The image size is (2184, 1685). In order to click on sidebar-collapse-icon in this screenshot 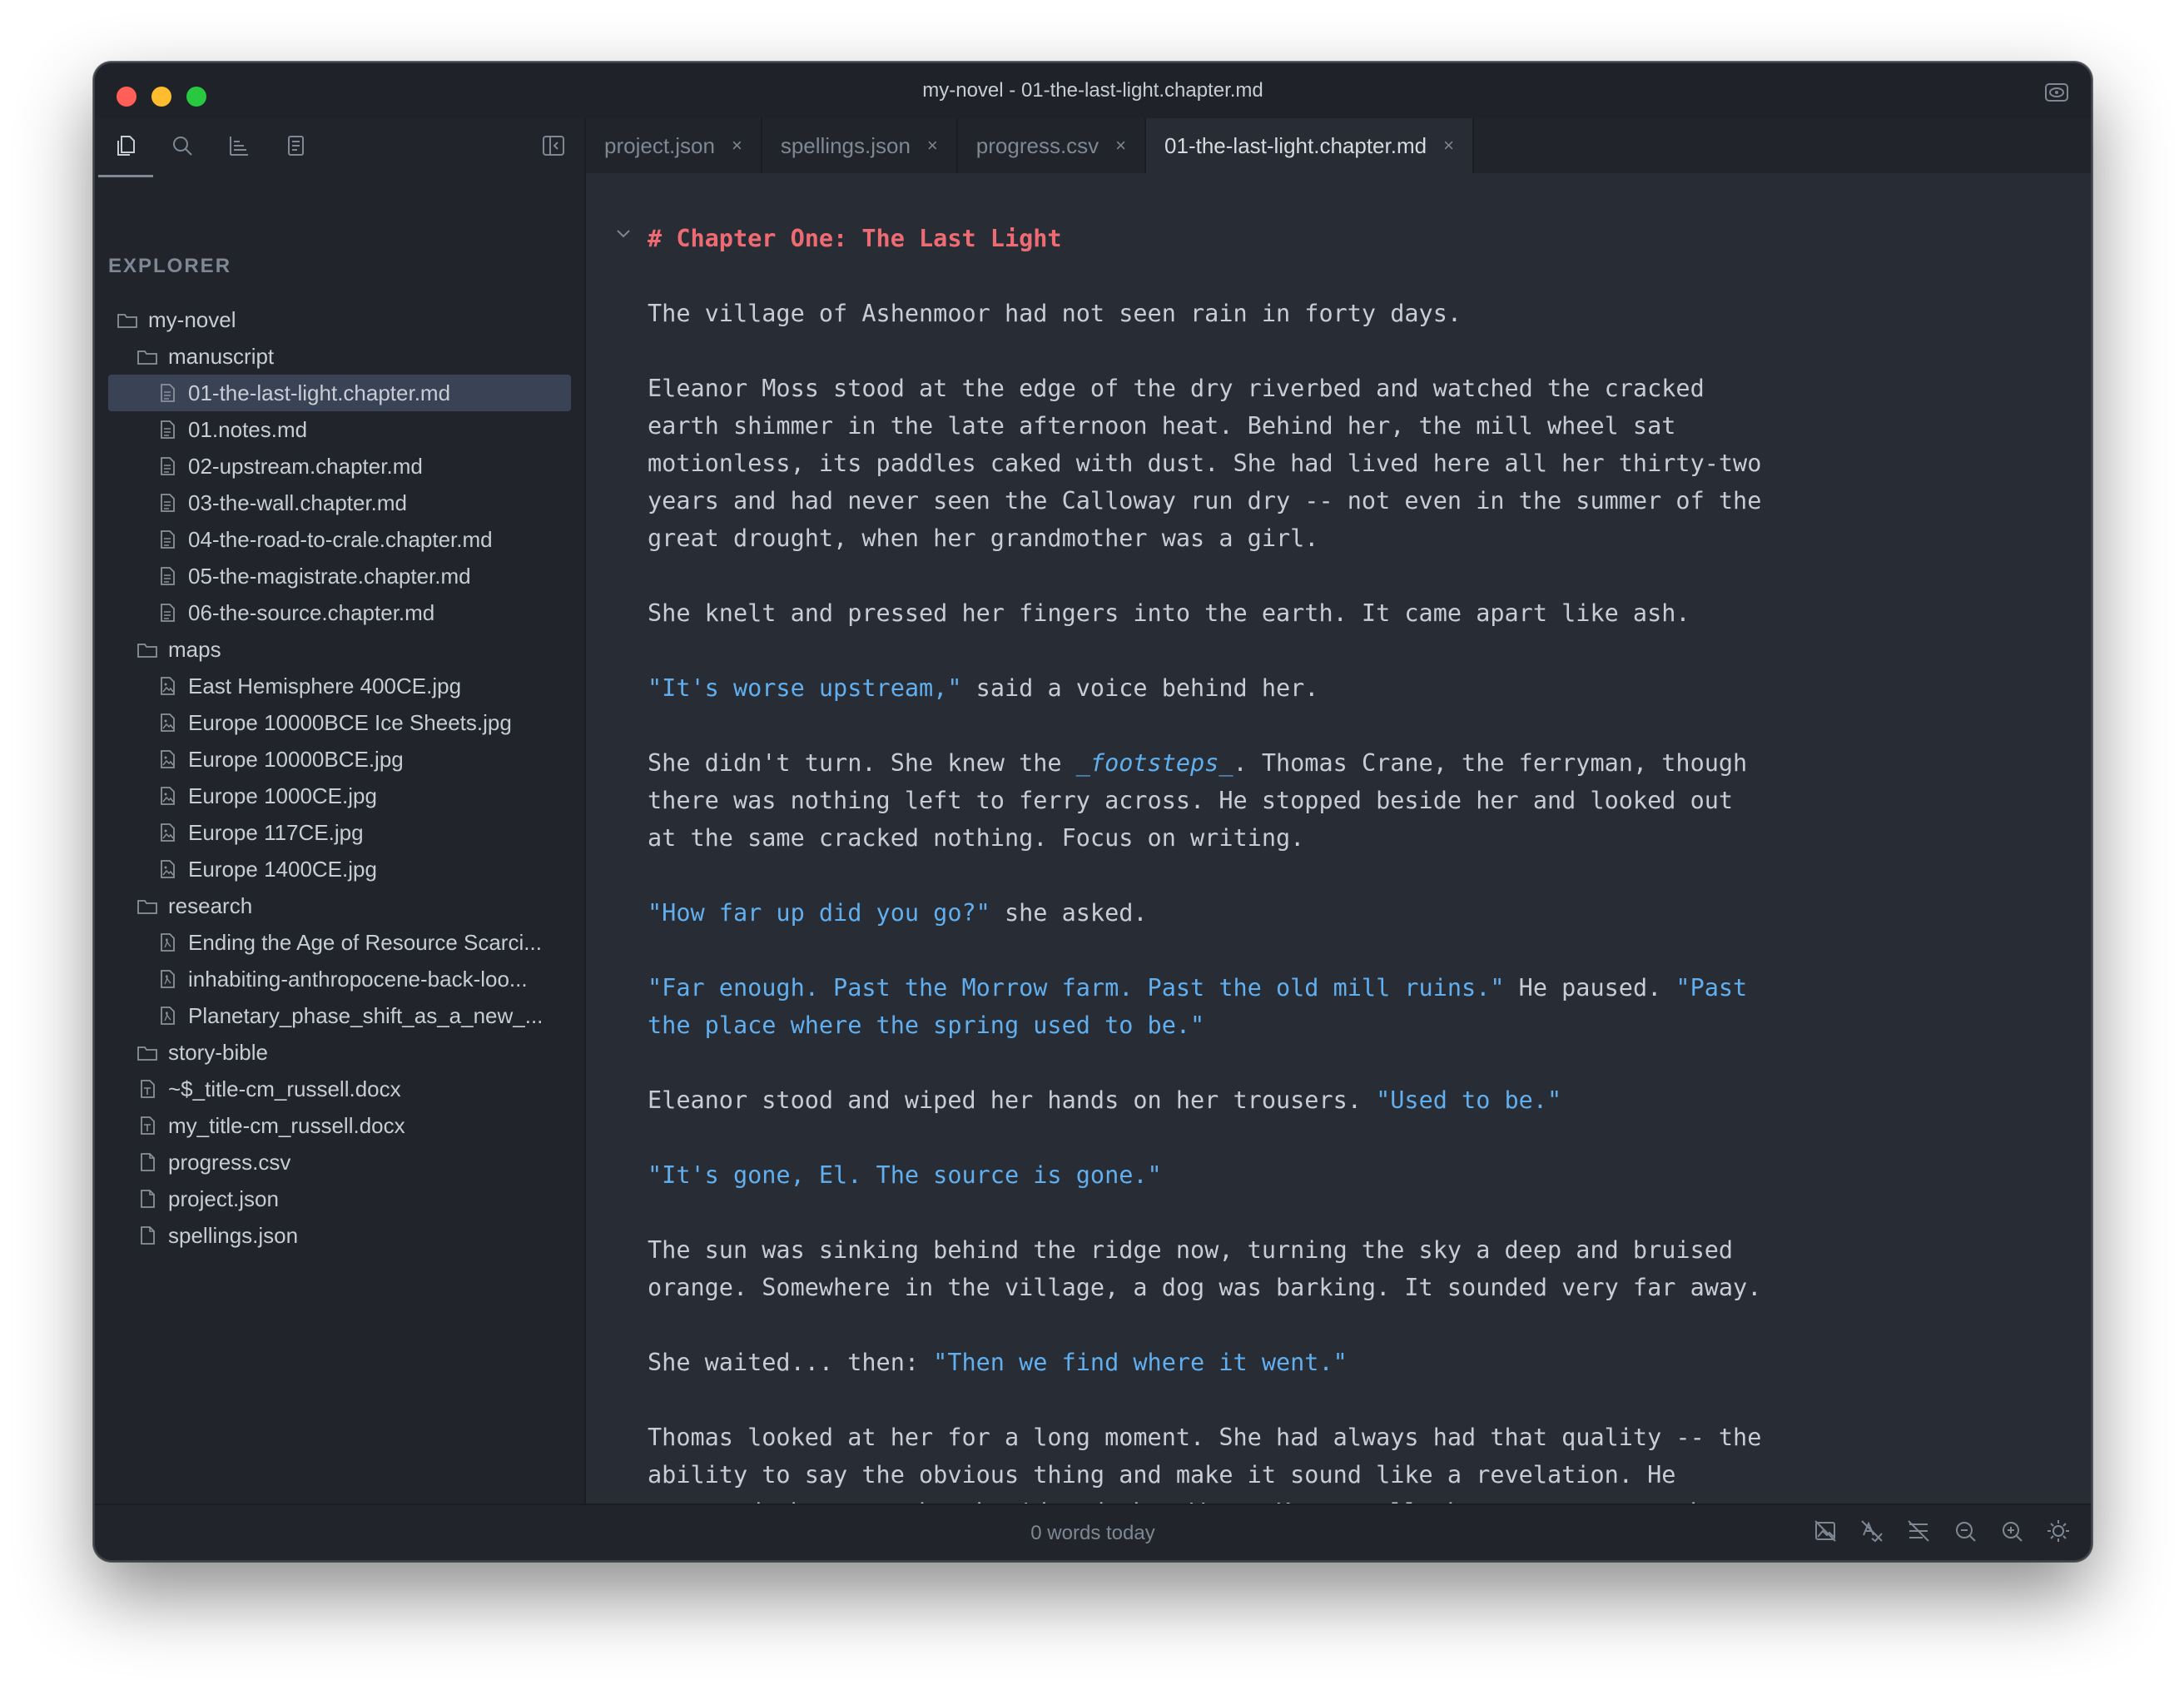, I will do `click(553, 146)`.